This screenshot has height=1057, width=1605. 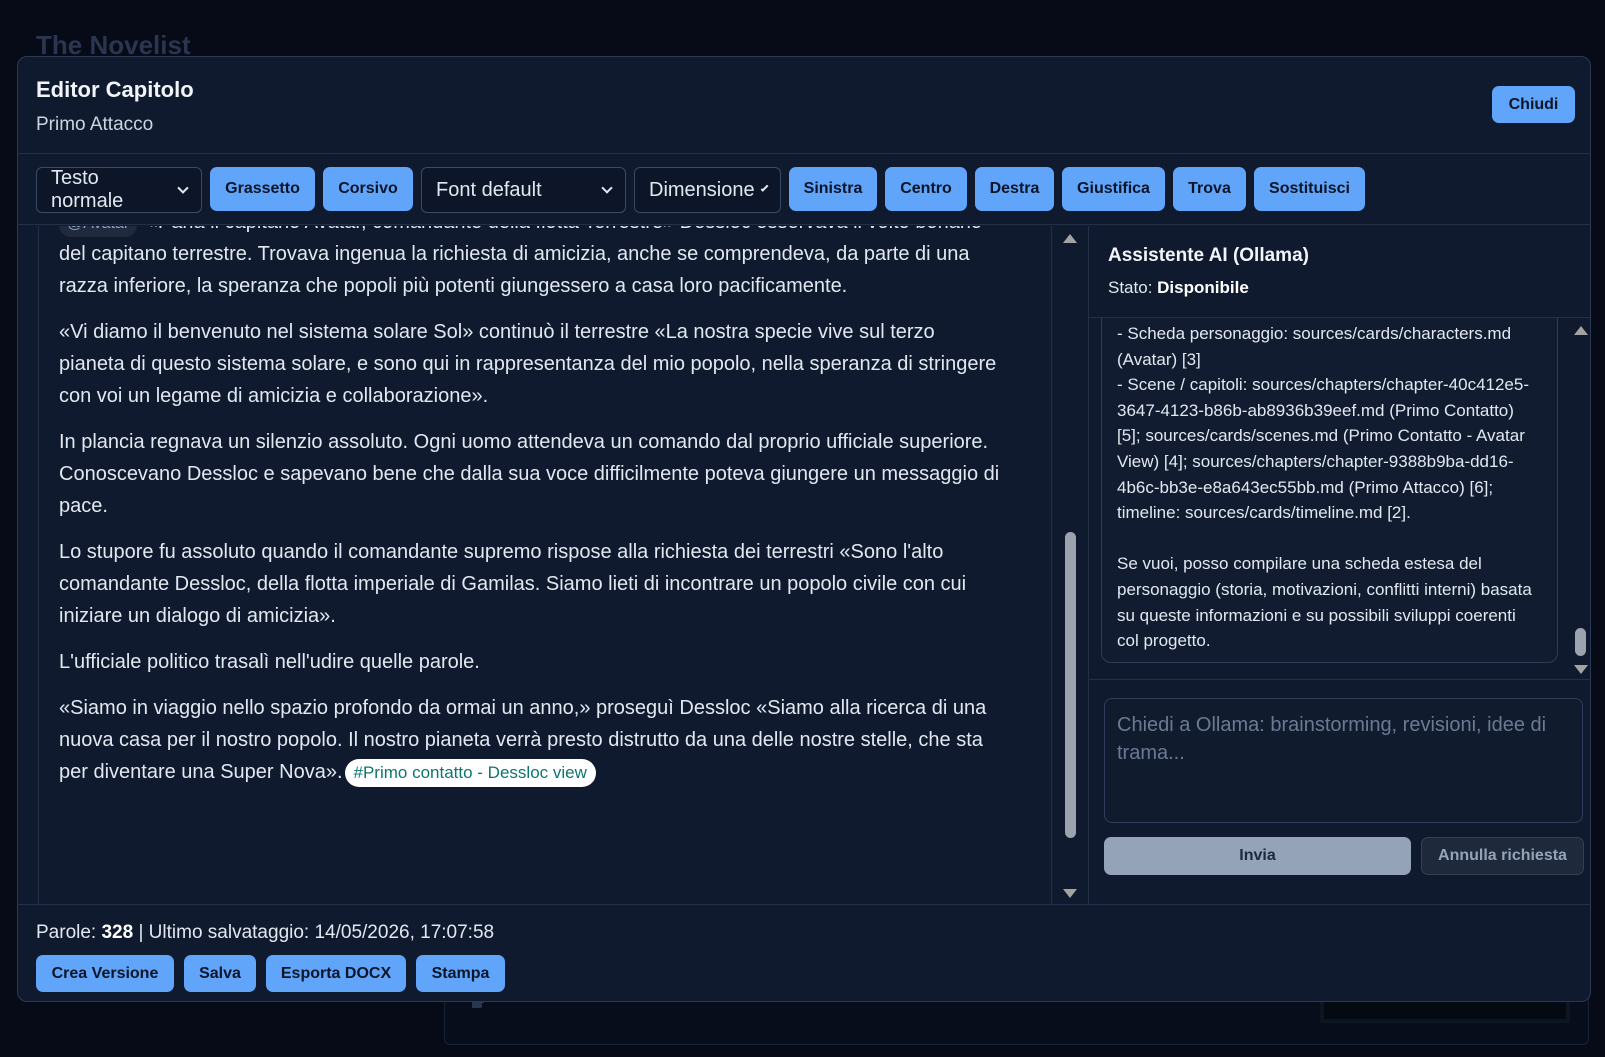 What do you see at coordinates (926, 189) in the screenshot?
I see `align-center-button: Centro` at bounding box center [926, 189].